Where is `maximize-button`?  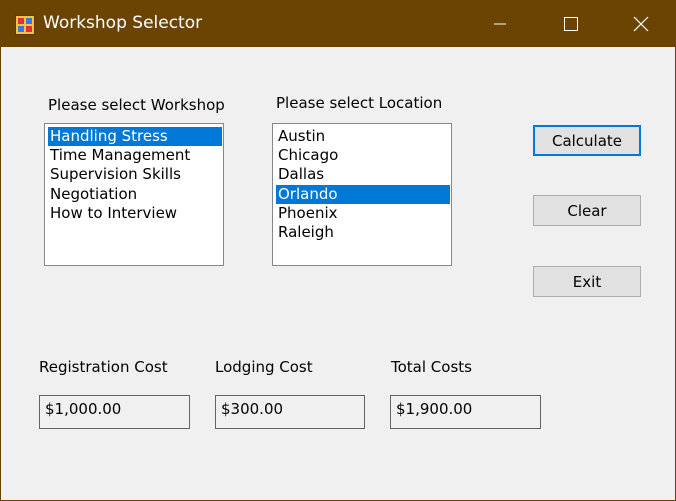 maximize-button is located at coordinates (571, 24).